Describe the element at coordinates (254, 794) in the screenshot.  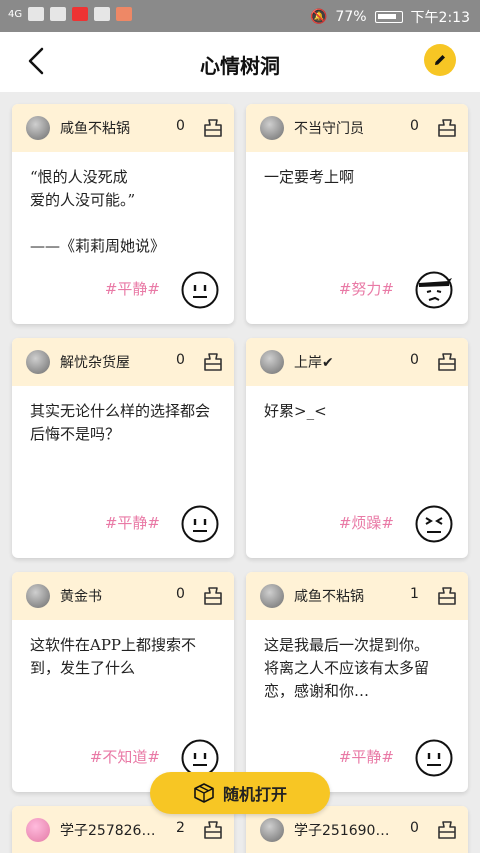
I see `random-open-label: 随机打开` at that location.